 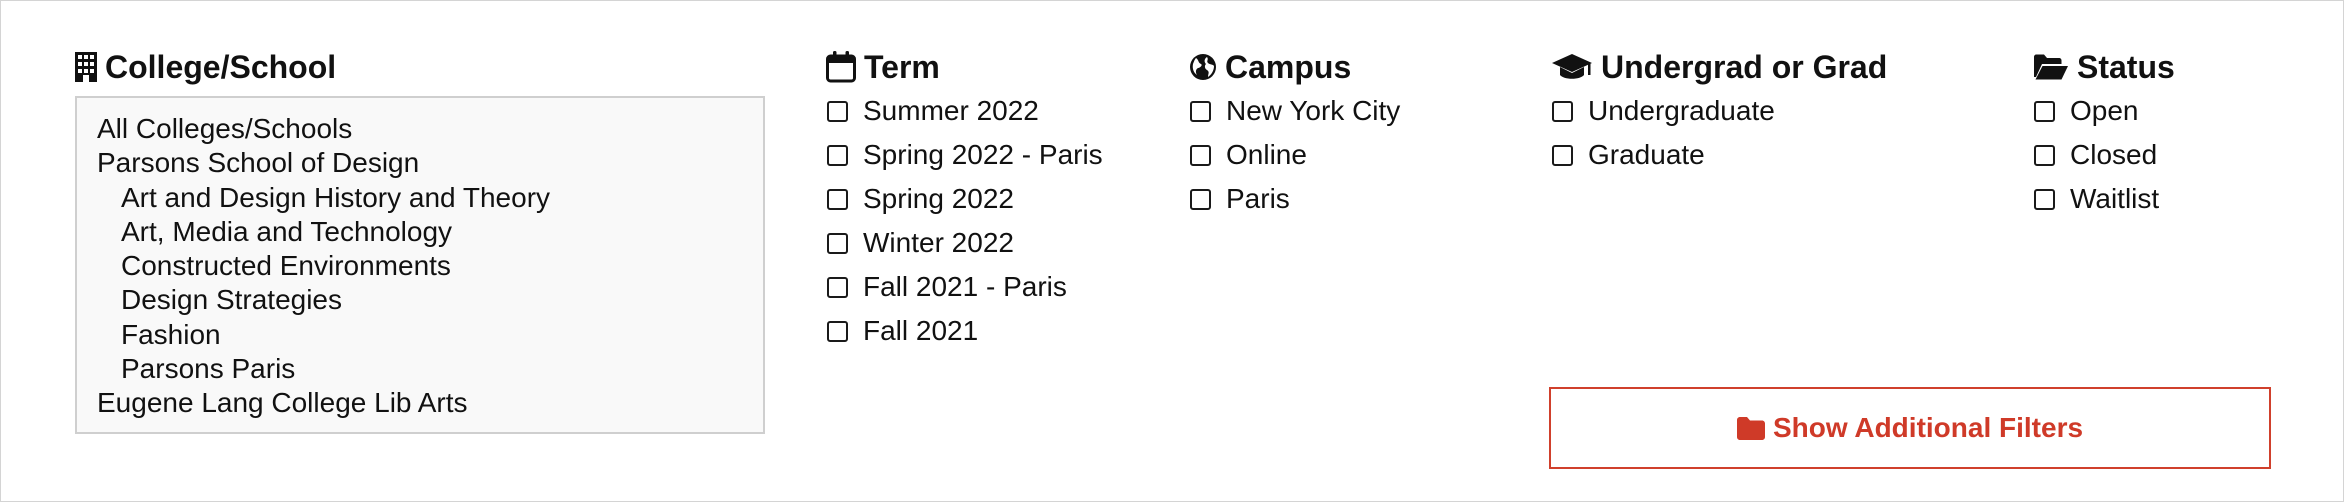 What do you see at coordinates (2126, 66) in the screenshot?
I see `status-title: Status` at bounding box center [2126, 66].